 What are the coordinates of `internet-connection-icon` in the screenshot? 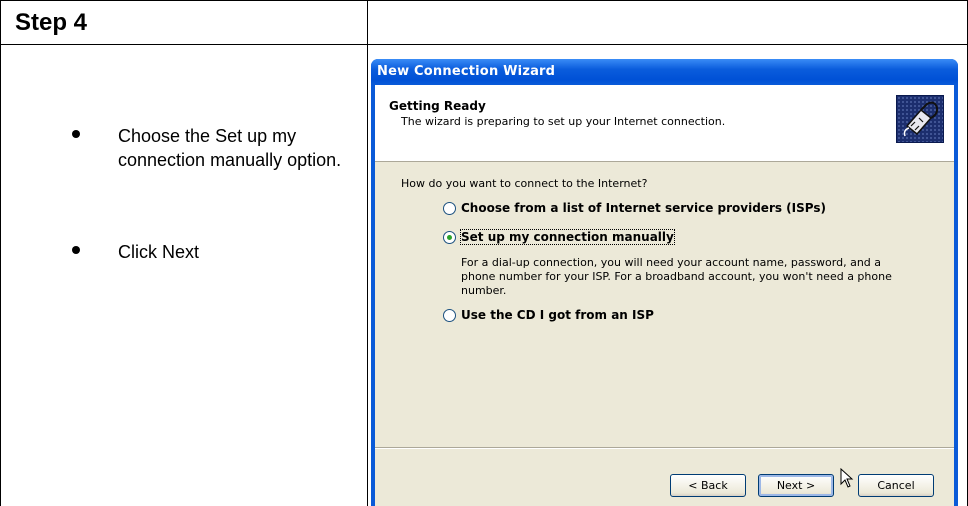 It's located at (920, 119).